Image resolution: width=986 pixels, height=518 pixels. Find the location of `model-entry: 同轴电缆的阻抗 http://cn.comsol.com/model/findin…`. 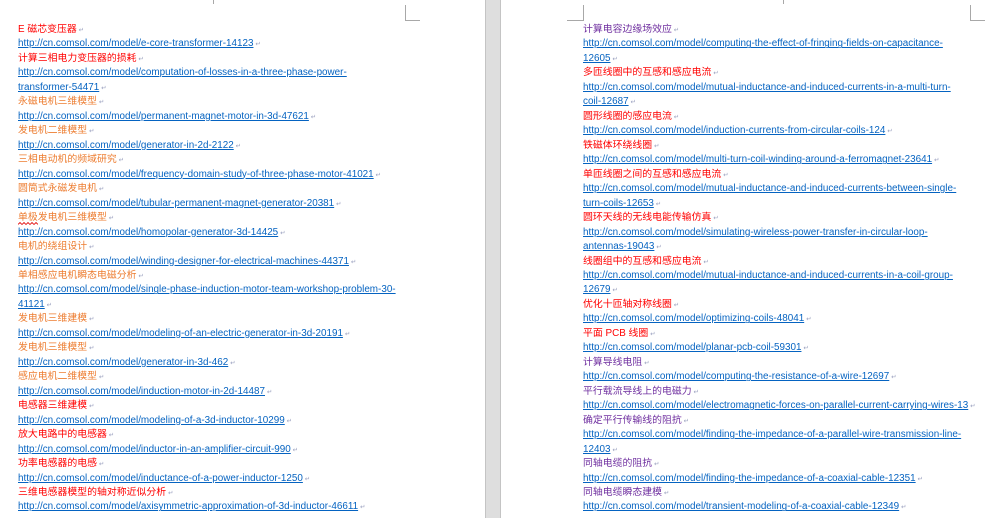

model-entry: 同轴电缆的阻抗 http://cn.comsol.com/model/findin… is located at coordinates (779, 471).